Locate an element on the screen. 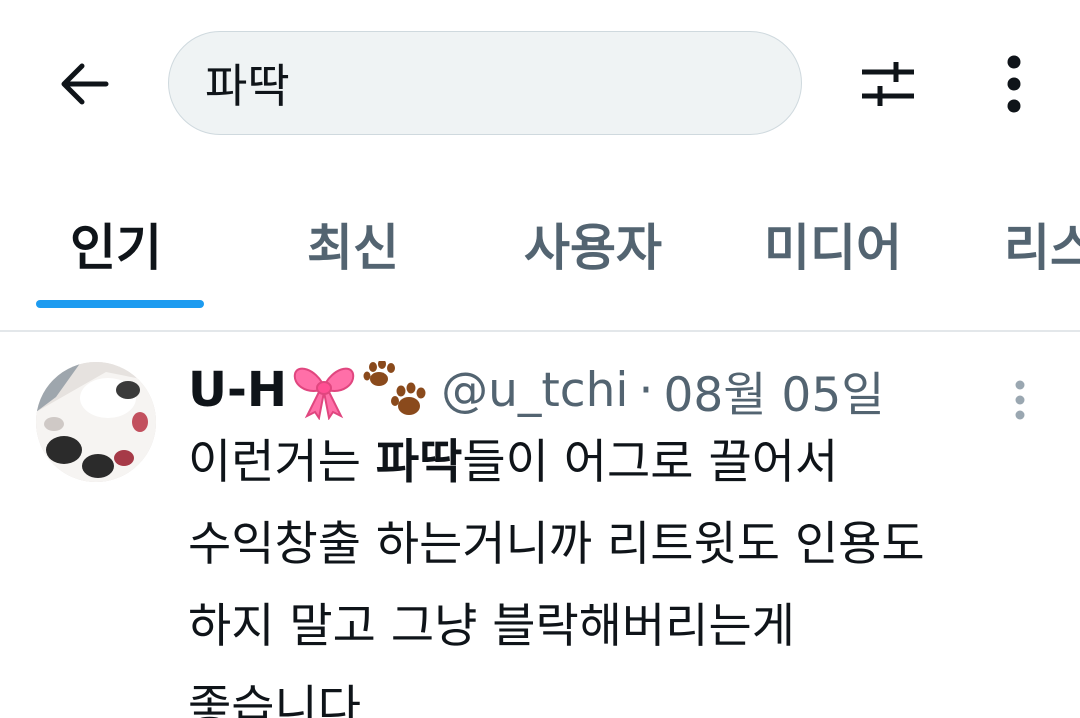 The image size is (1080, 718). paw-prints-emoji is located at coordinates (394, 390).